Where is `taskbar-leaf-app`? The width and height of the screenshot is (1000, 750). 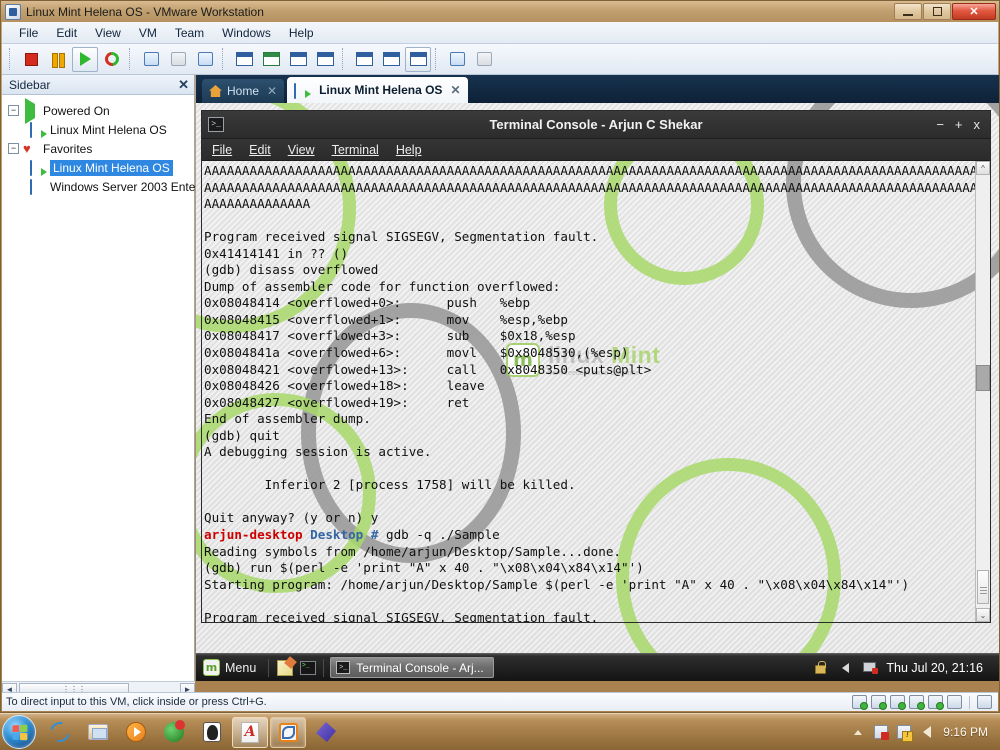
taskbar-leaf-app is located at coordinates (326, 732).